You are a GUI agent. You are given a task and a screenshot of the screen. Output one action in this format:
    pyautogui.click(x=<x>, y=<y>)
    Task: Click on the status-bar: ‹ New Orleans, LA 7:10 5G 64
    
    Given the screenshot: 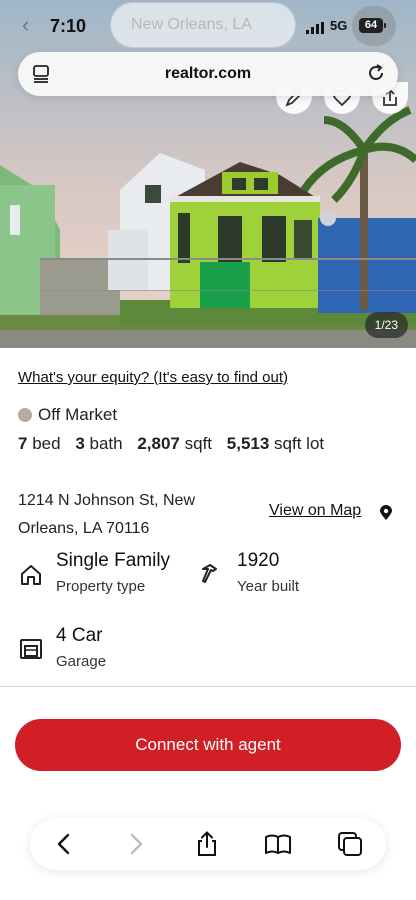 What is the action you would take?
    pyautogui.click(x=208, y=26)
    